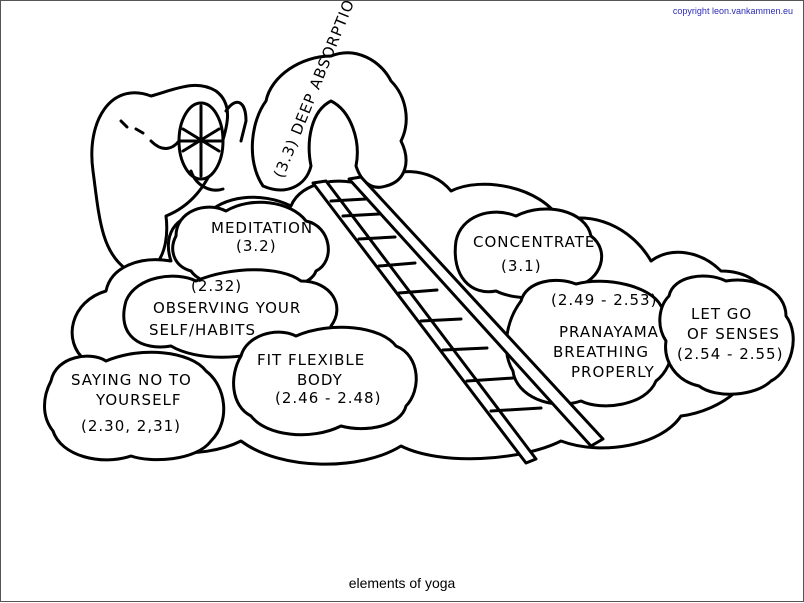  I want to click on label-pranayama-ref: (2.49 - 2.53), so click(604, 300).